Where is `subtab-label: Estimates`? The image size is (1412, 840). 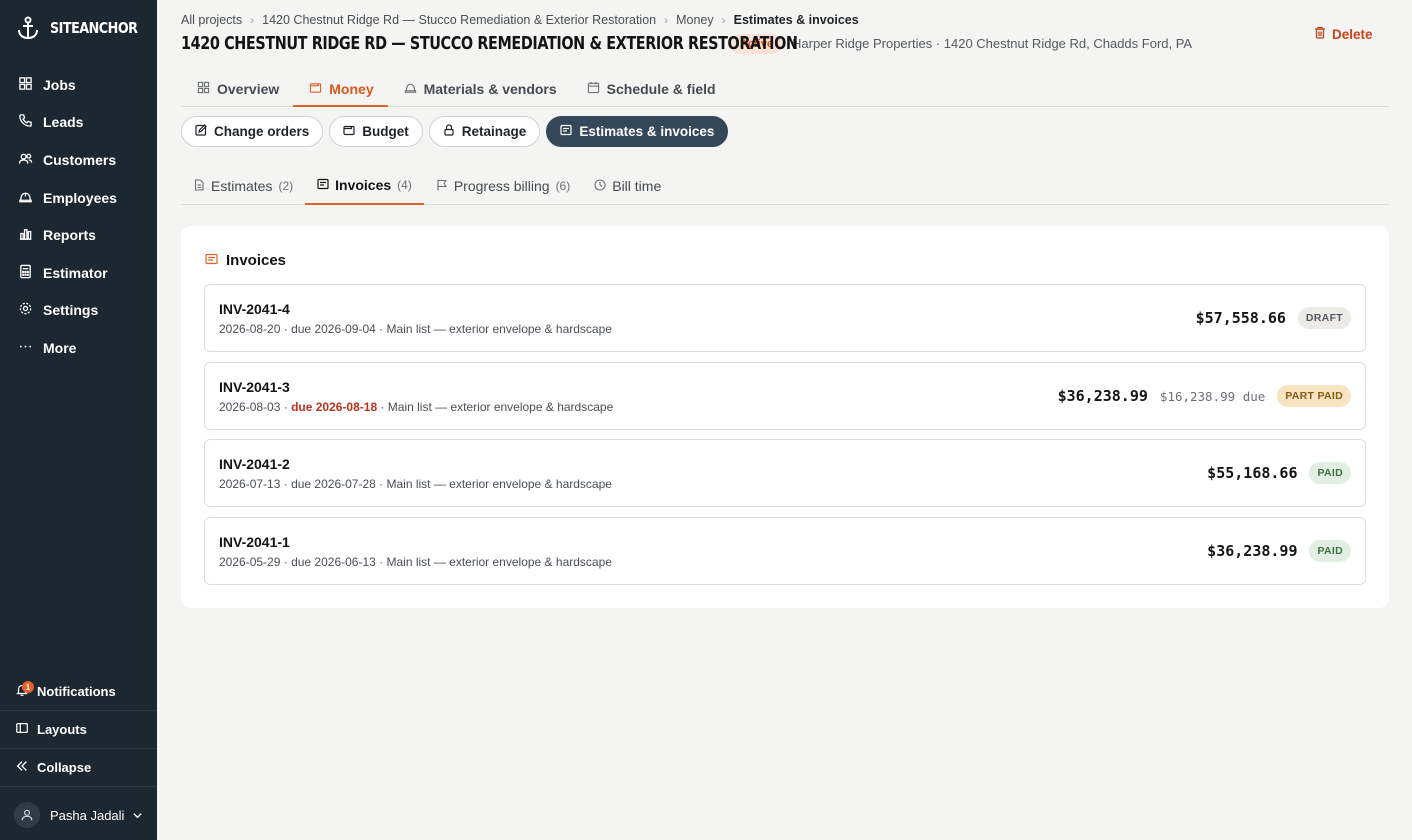 subtab-label: Estimates is located at coordinates (242, 185).